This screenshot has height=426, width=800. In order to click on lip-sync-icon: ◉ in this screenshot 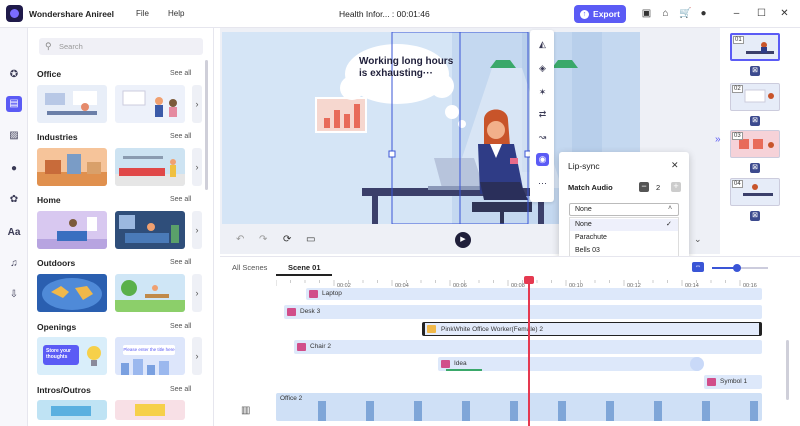, I will do `click(542, 159)`.